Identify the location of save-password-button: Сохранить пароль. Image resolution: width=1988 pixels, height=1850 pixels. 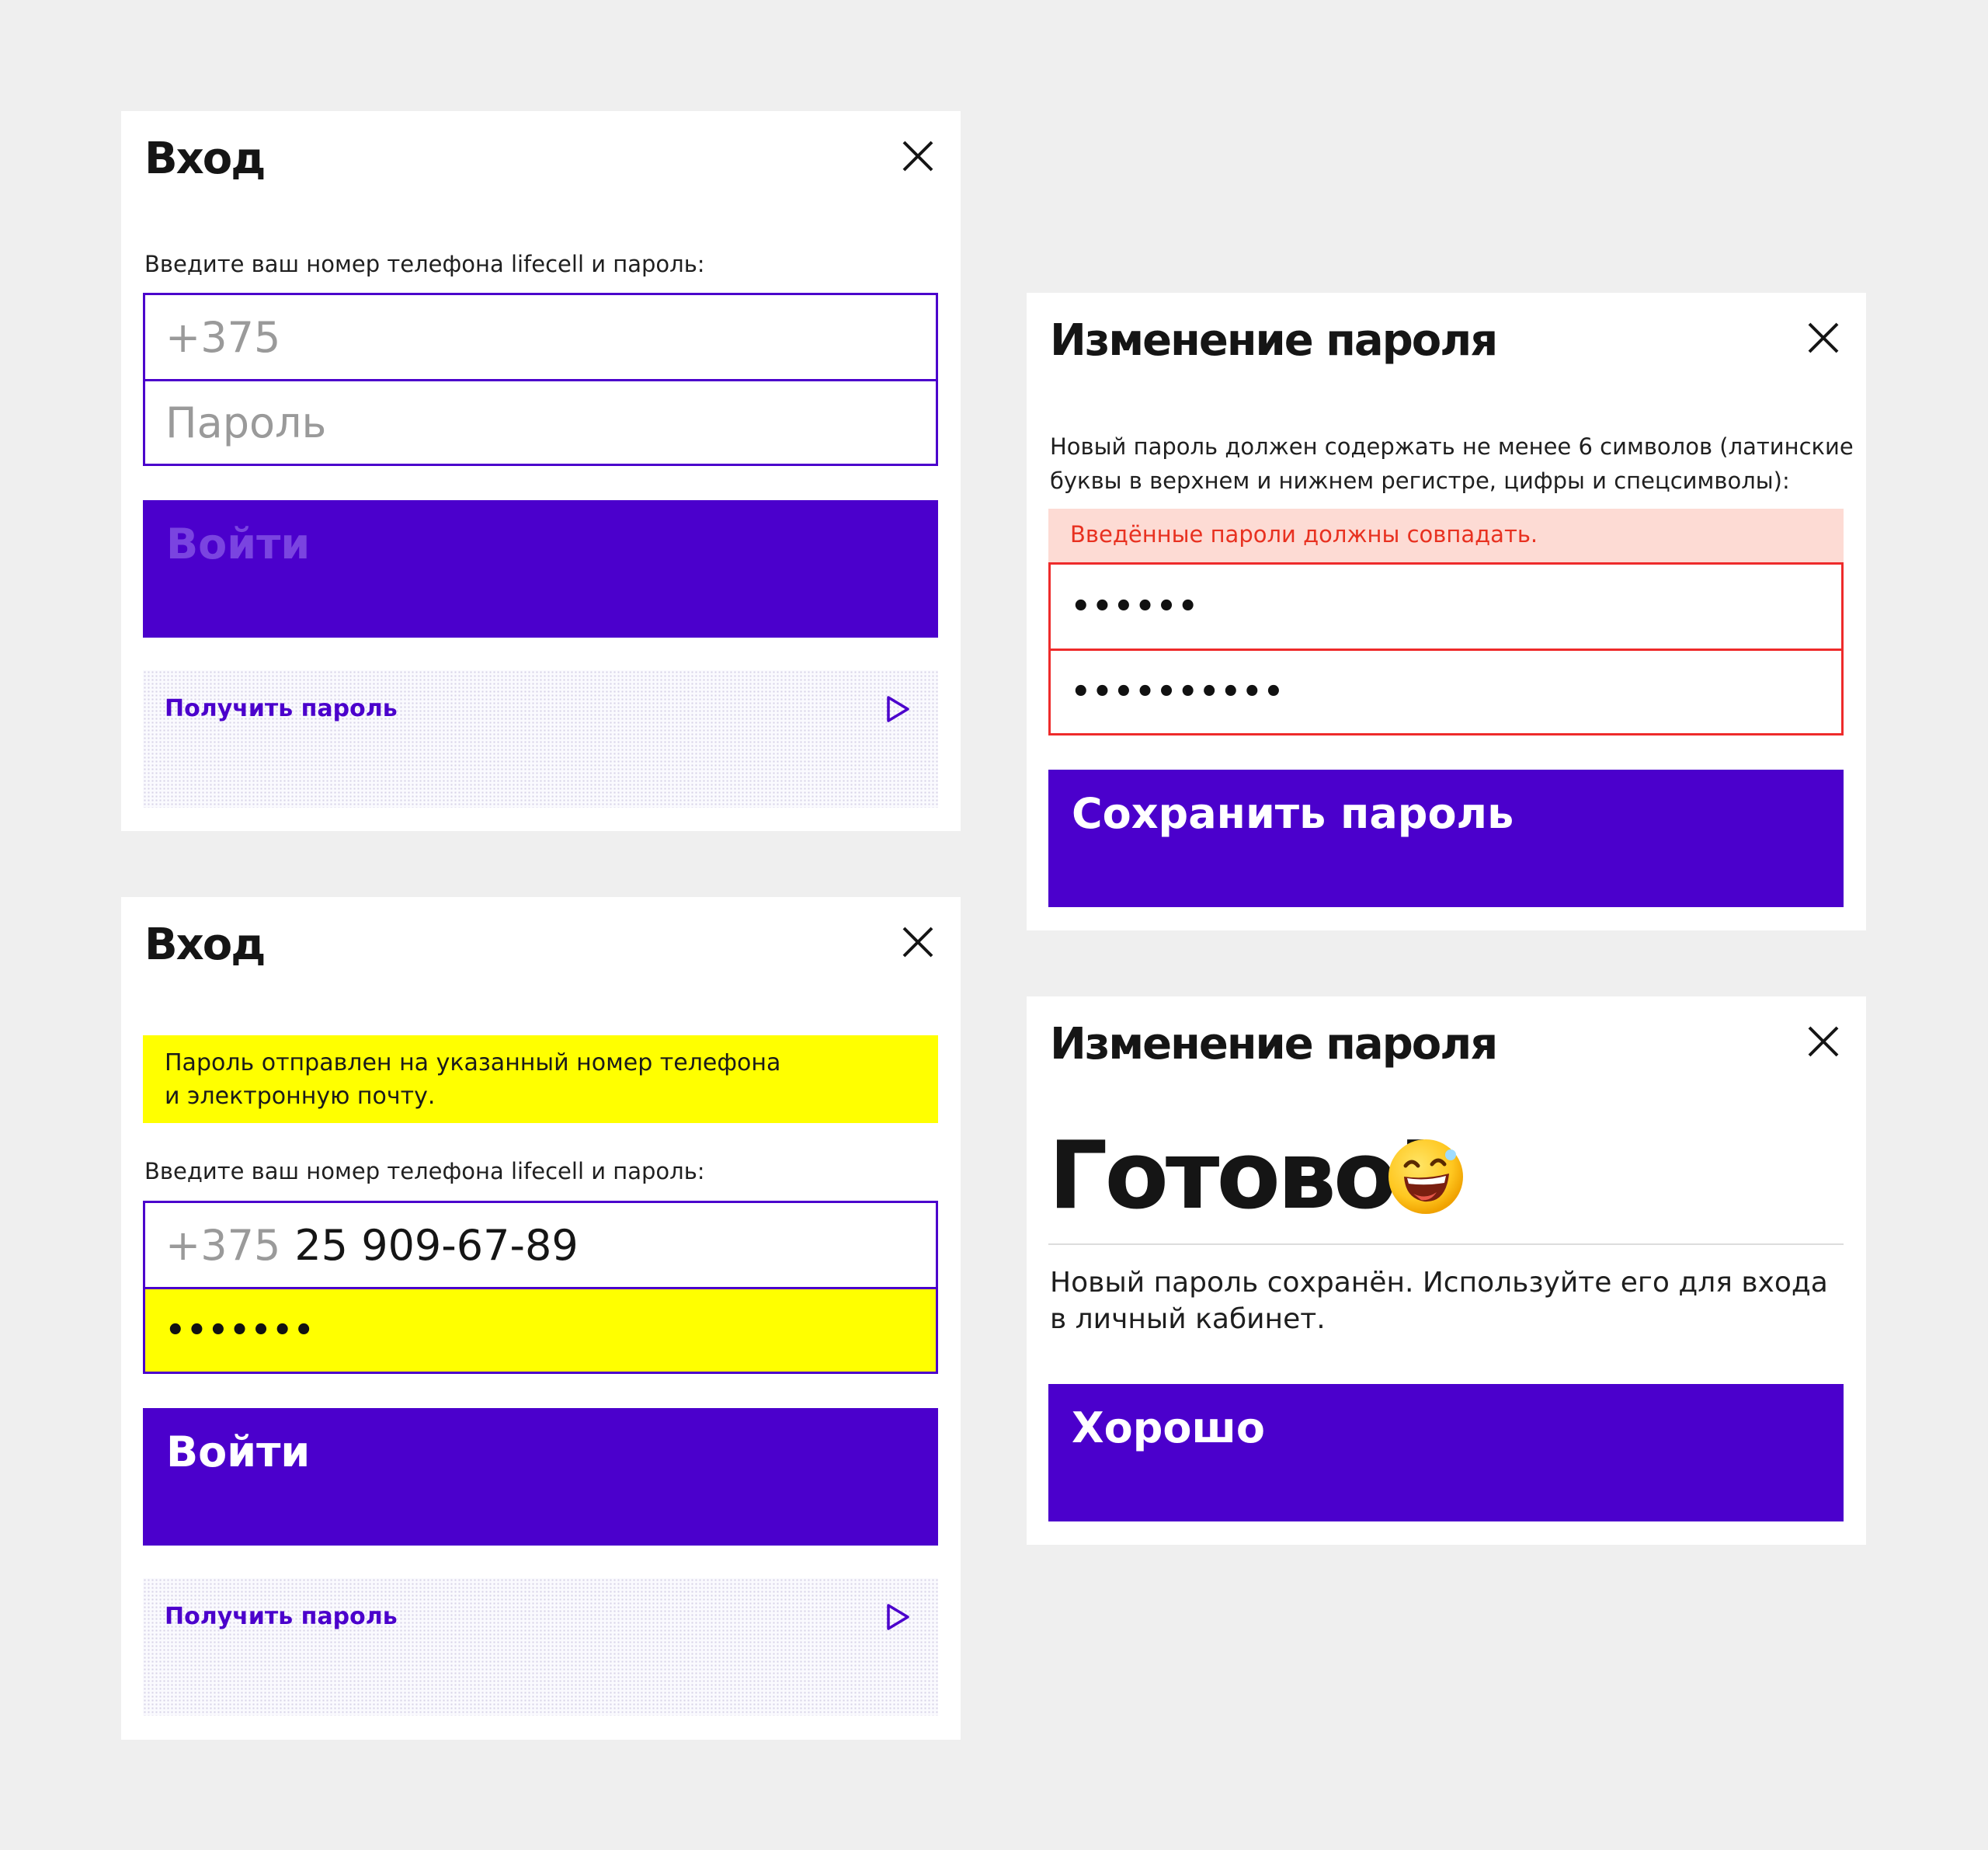
(1446, 839).